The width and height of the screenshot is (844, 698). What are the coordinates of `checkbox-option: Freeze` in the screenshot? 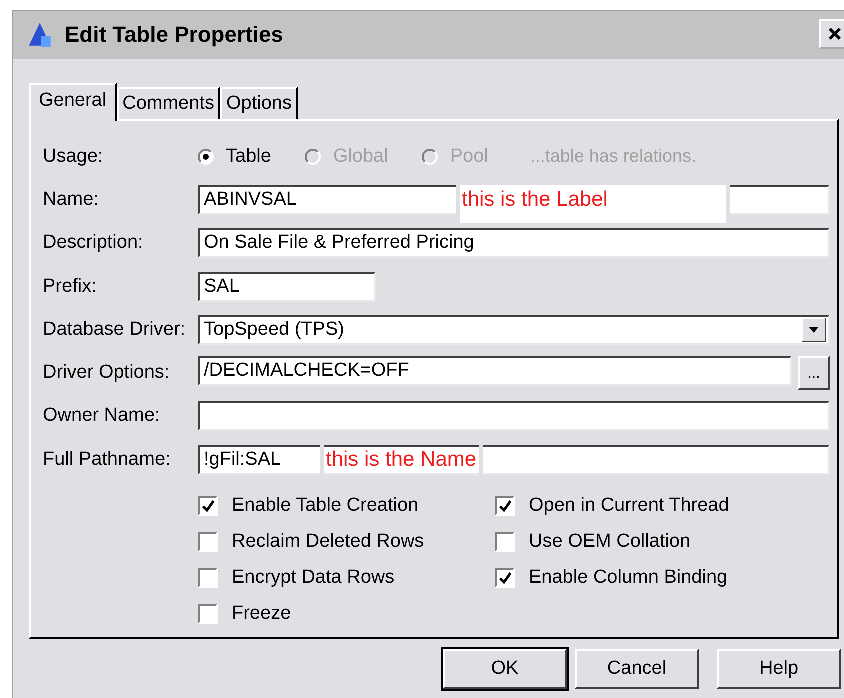 It's located at (346, 614).